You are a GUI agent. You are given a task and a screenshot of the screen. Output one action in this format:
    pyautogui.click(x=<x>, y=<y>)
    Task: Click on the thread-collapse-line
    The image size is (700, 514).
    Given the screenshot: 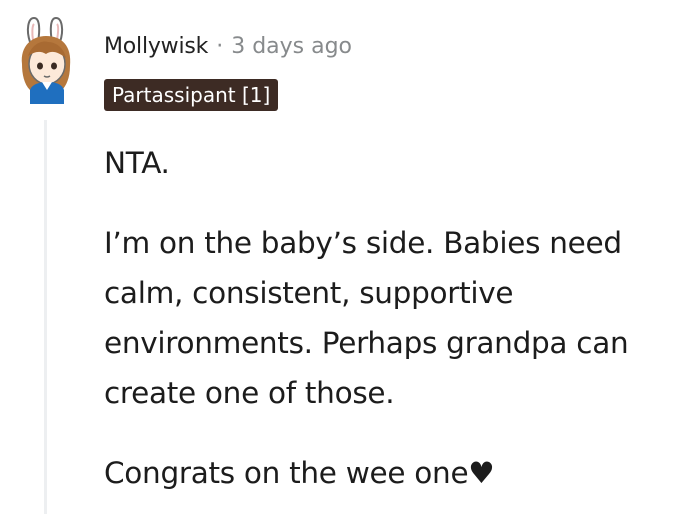 What is the action you would take?
    pyautogui.click(x=45, y=317)
    